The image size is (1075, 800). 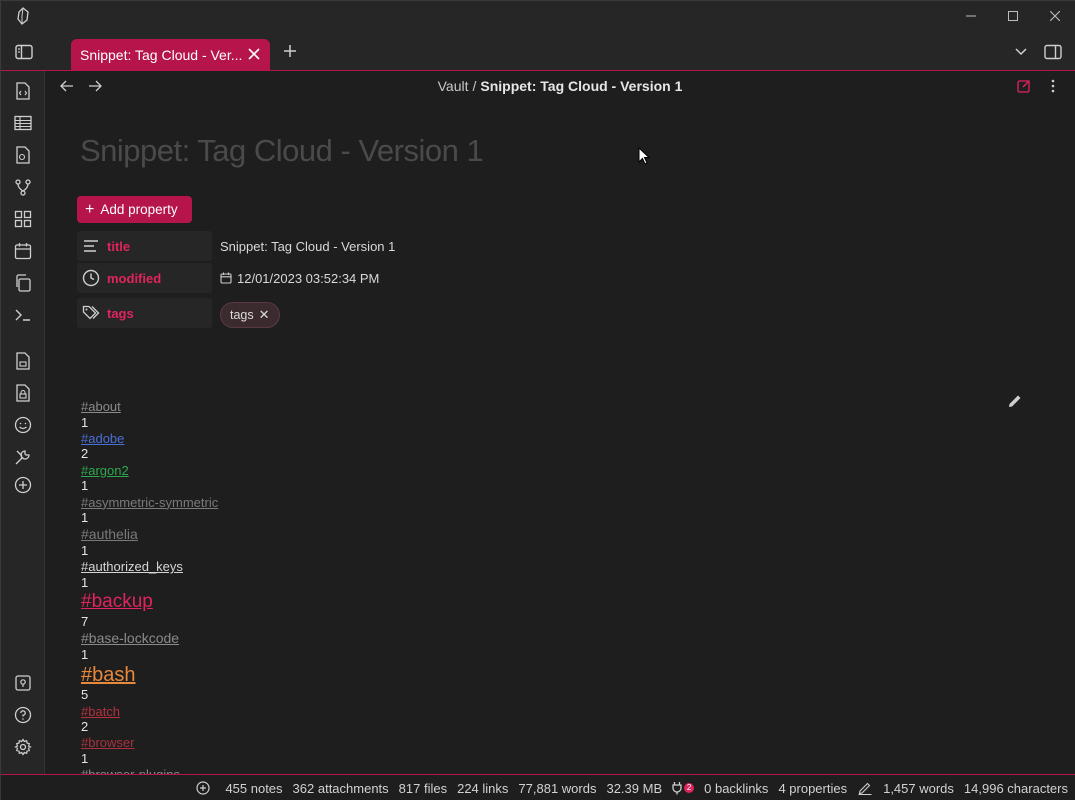 What do you see at coordinates (865, 788) in the screenshot?
I see `editing-mode-icon` at bounding box center [865, 788].